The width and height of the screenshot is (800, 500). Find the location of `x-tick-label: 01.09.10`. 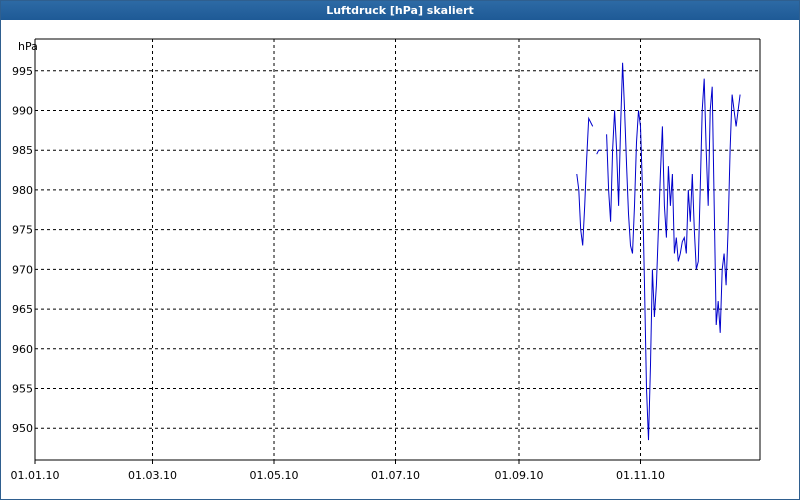

x-tick-label: 01.09.10 is located at coordinates (519, 475).